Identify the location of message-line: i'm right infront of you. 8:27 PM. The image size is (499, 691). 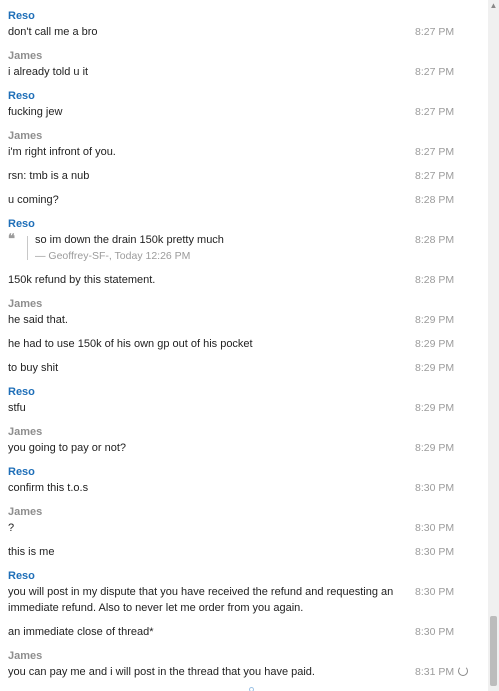
(248, 152).